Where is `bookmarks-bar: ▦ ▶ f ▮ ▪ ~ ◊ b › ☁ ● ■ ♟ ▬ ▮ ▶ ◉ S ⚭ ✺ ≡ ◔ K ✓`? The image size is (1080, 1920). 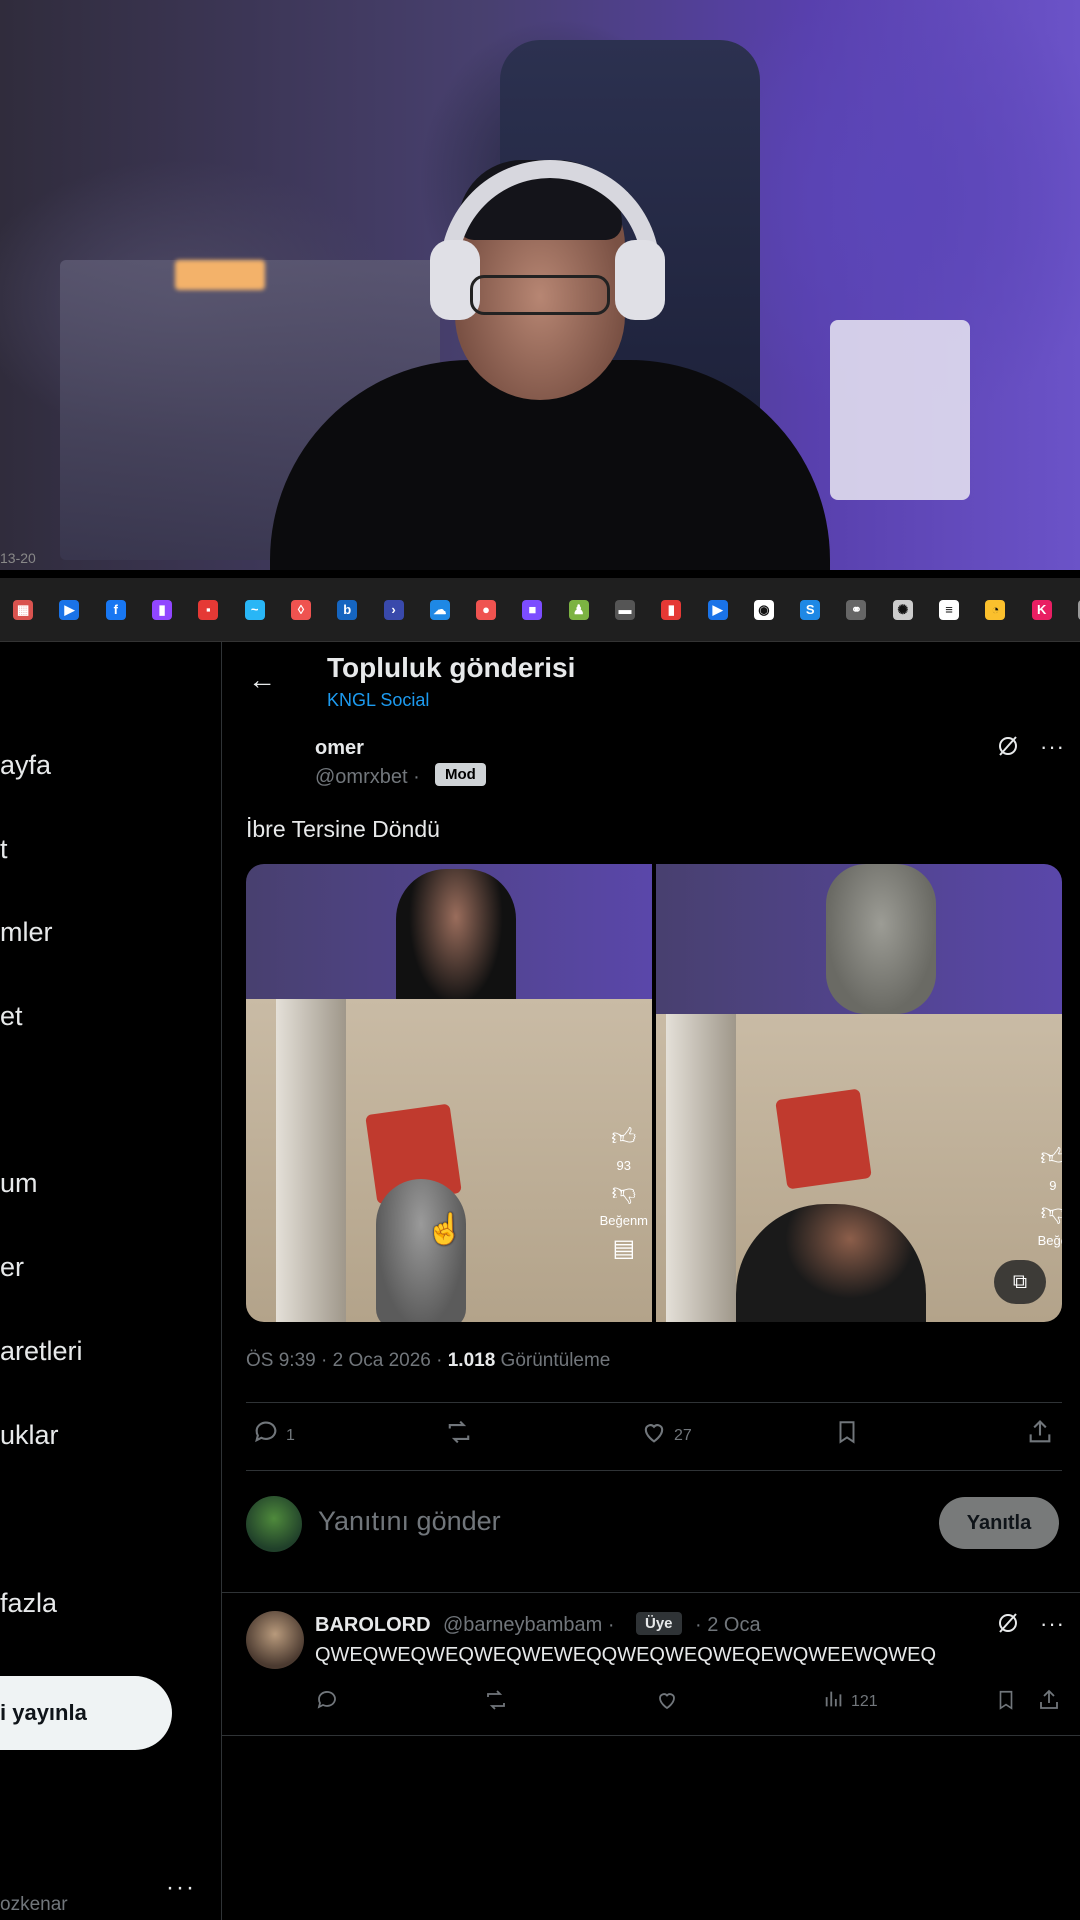 bookmarks-bar: ▦ ▶ f ▮ ▪ ~ ◊ b › ☁ ● ■ ♟ ▬ ▮ ▶ ◉ S ⚭ ✺ ≡ ◔ K ✓ is located at coordinates (540, 610).